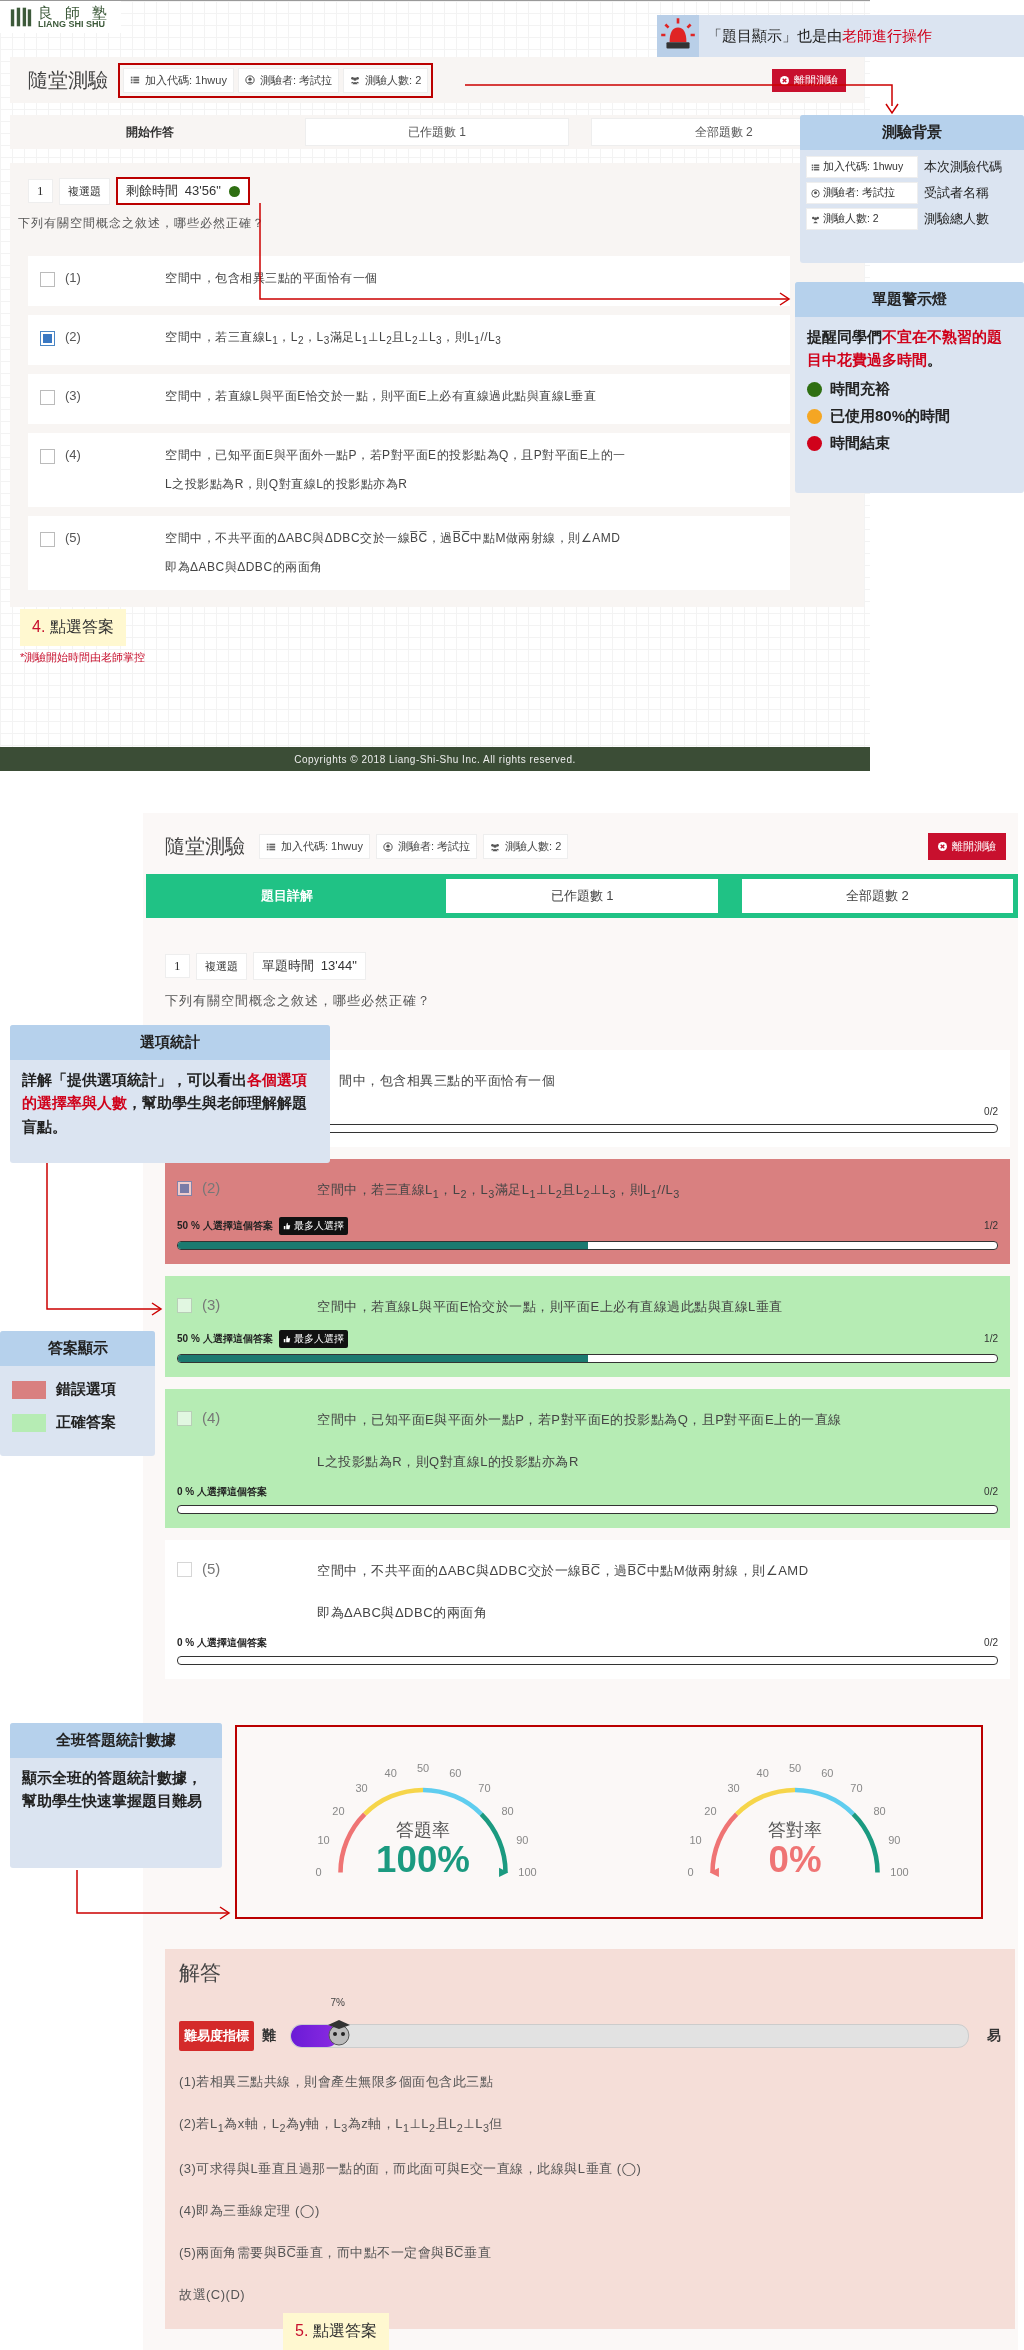  Describe the element at coordinates (112, 1790) in the screenshot. I see `callout-text: 顯示全班的答題統計數據，幫助學生快速掌握題目難易` at that location.